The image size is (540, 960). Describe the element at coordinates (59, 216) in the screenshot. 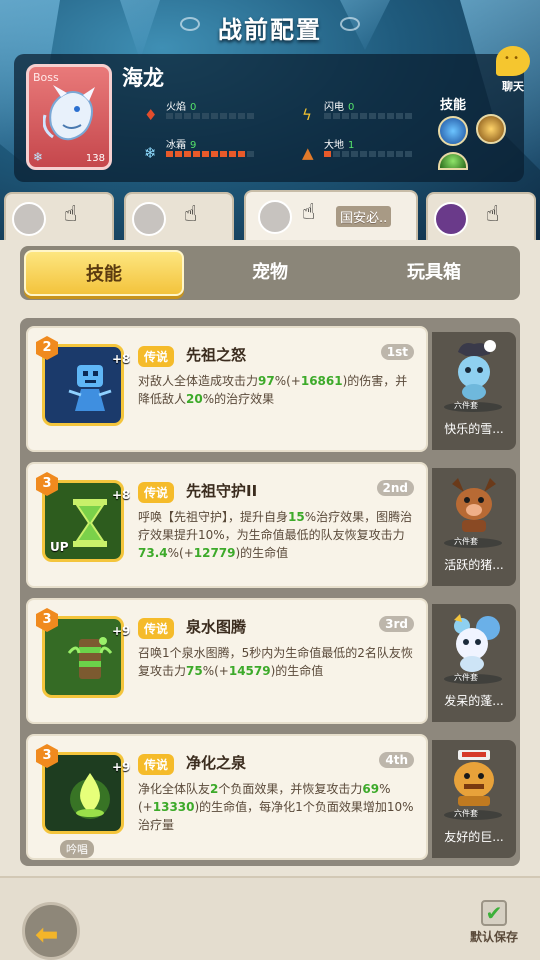

I see `hero-tab-1: ☝` at that location.